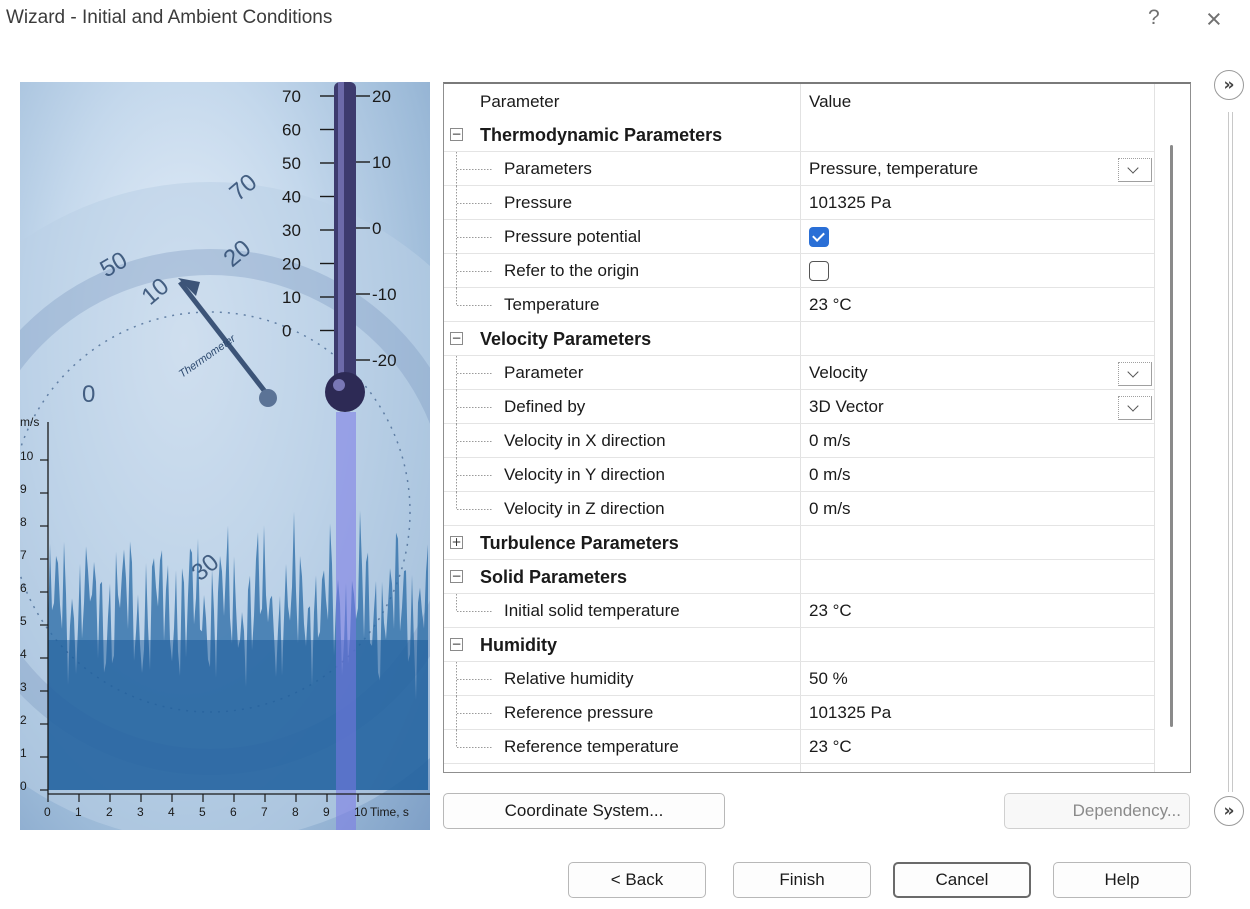  I want to click on property-row: Initial solid temperature 23 °C, so click(799, 611).